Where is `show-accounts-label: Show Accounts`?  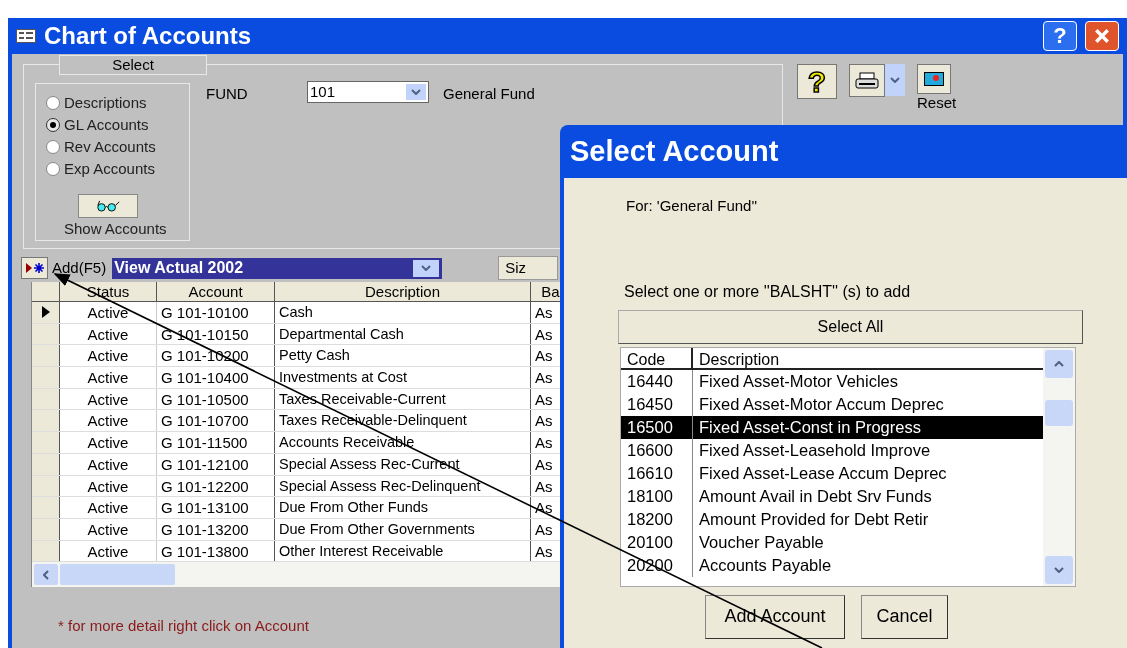 show-accounts-label: Show Accounts is located at coordinates (116, 228).